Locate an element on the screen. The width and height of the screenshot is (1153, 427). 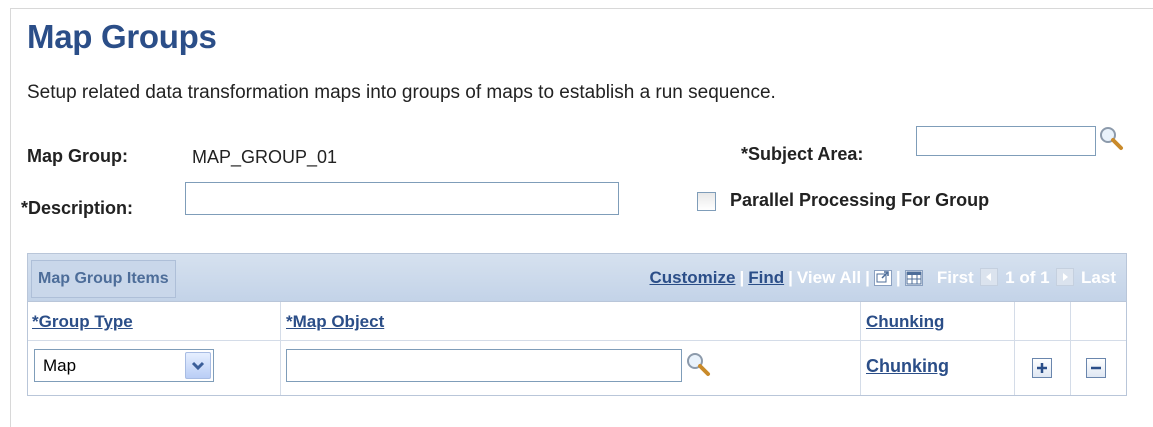
grid-title: Map Group Items is located at coordinates (103, 279).